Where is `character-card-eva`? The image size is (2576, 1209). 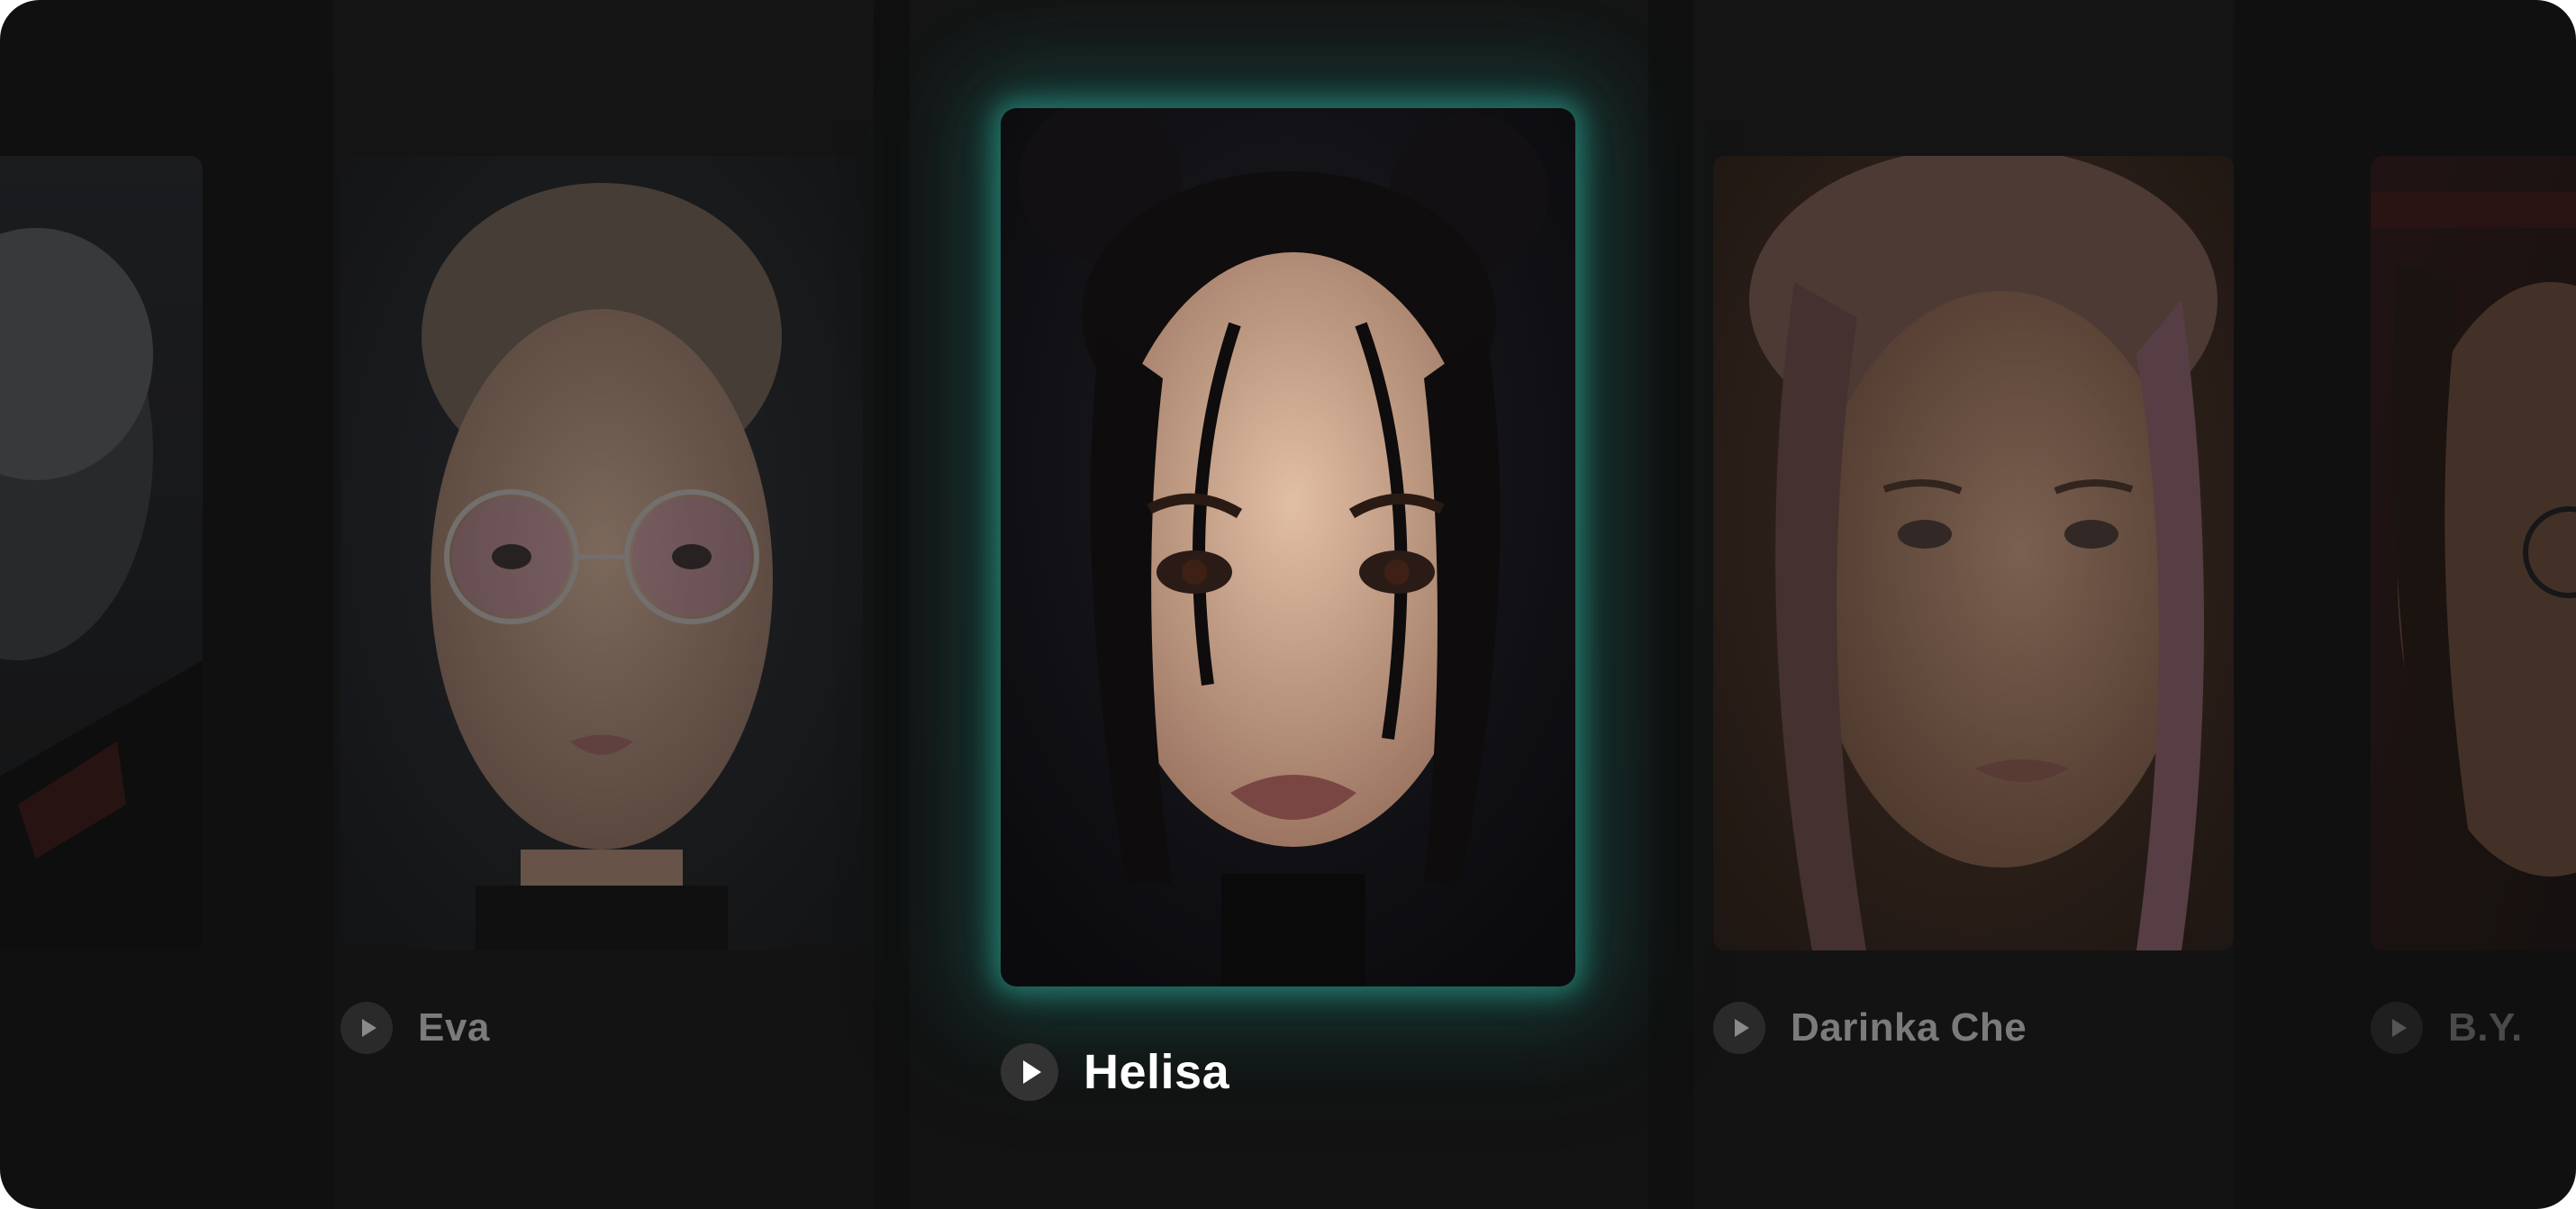 character-card-eva is located at coordinates (601, 553).